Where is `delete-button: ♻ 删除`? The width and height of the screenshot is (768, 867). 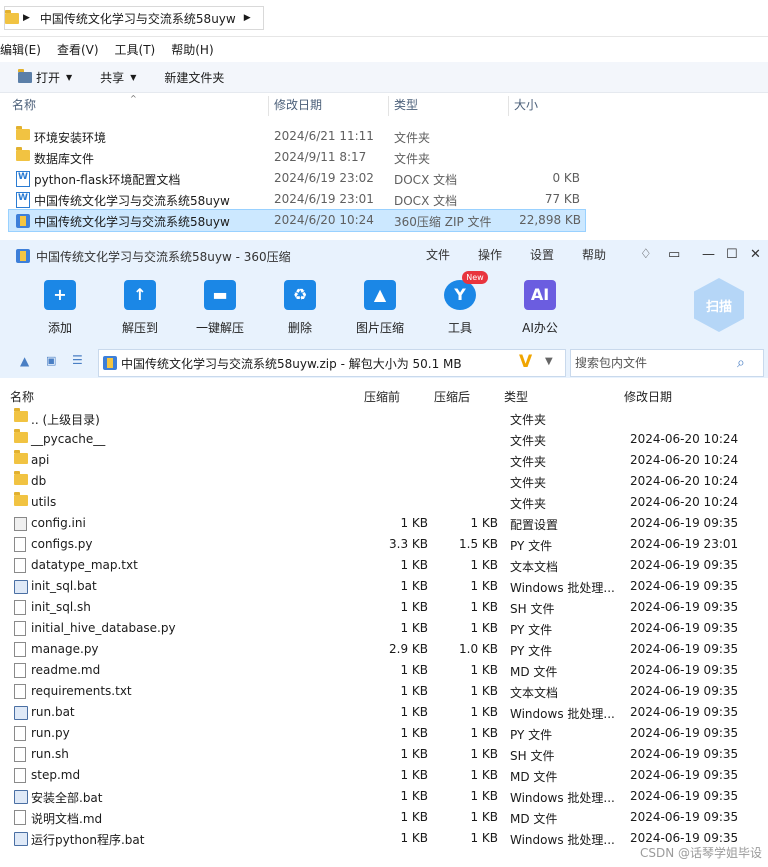 delete-button: ♻ 删除 is located at coordinates (300, 308).